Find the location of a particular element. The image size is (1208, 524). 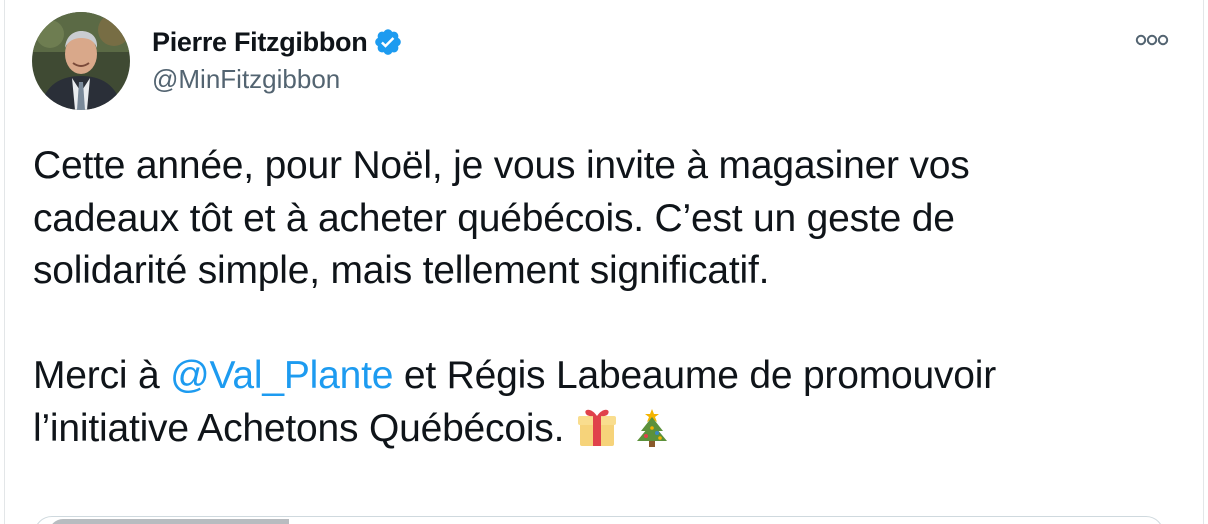

card-right-border is located at coordinates (1203, 262).